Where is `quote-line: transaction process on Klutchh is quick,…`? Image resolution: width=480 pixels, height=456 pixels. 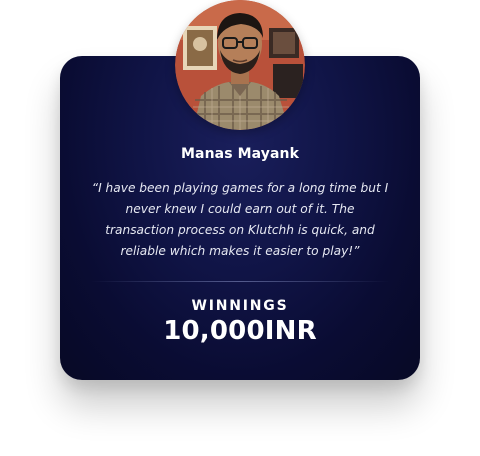 quote-line: transaction process on Klutchh is quick,… is located at coordinates (240, 230).